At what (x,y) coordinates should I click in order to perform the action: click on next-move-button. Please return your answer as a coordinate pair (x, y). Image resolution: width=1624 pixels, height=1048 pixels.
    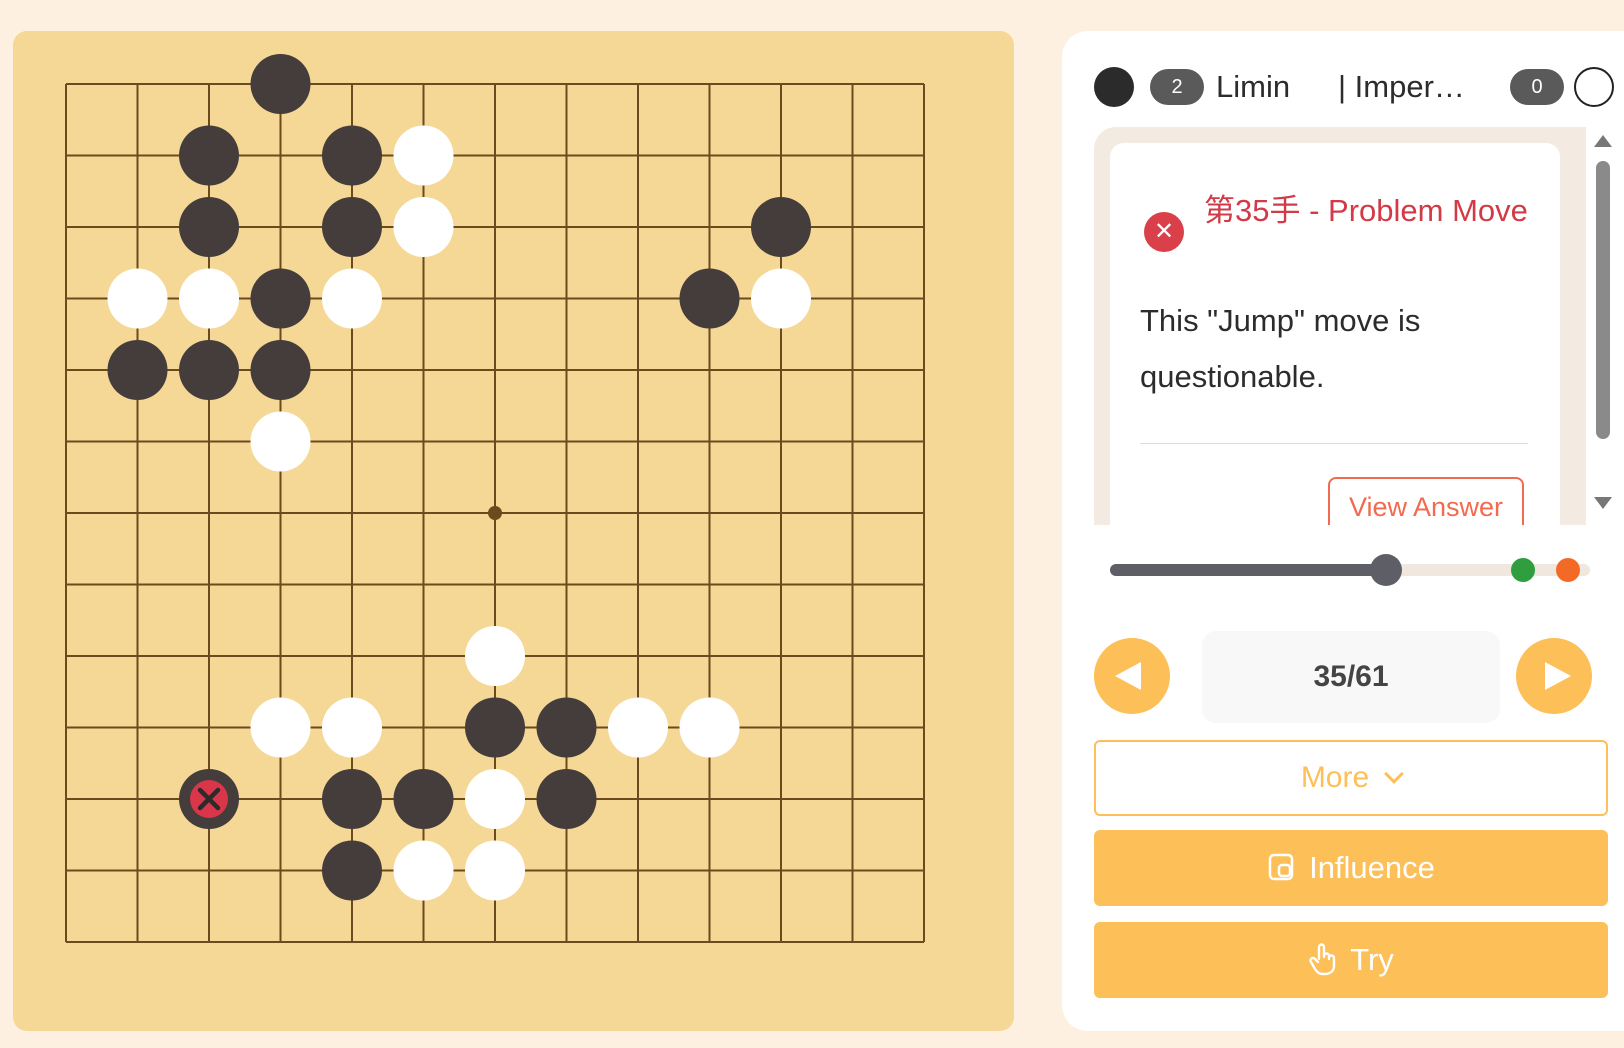
    Looking at the image, I should click on (1554, 676).